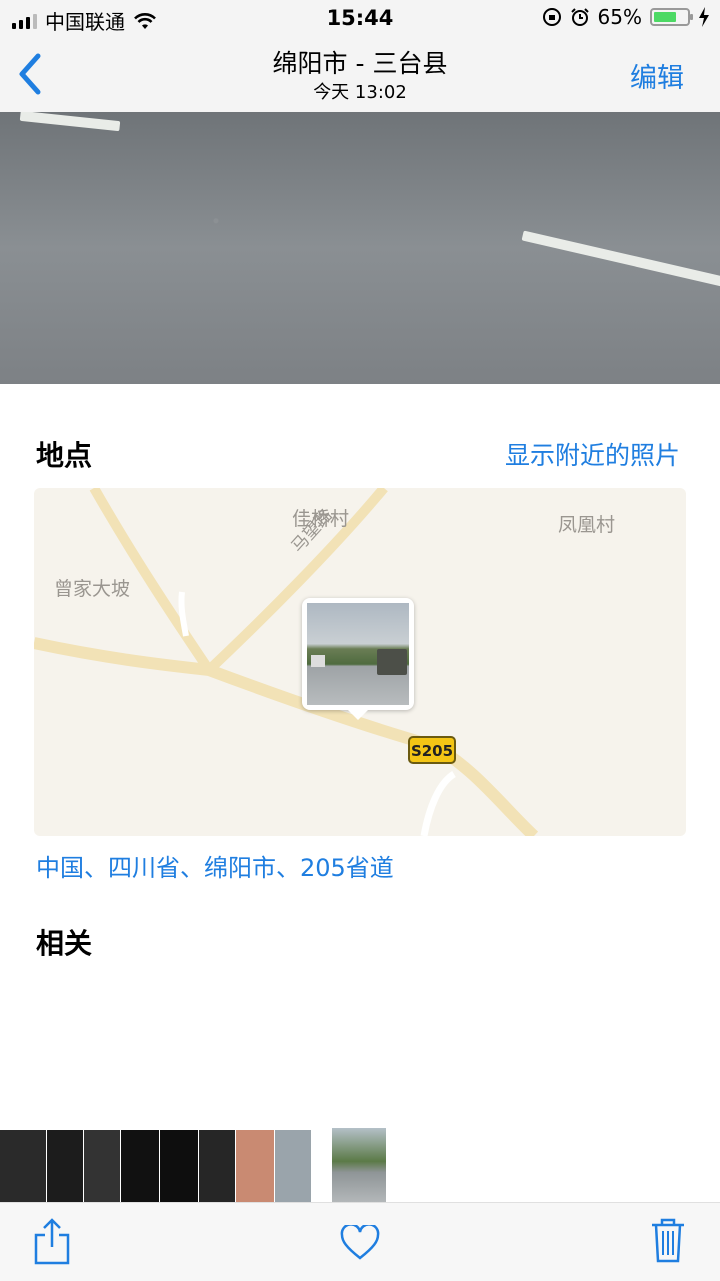 Image resolution: width=720 pixels, height=1281 pixels. I want to click on thumbnail-strip, so click(360, 1165).